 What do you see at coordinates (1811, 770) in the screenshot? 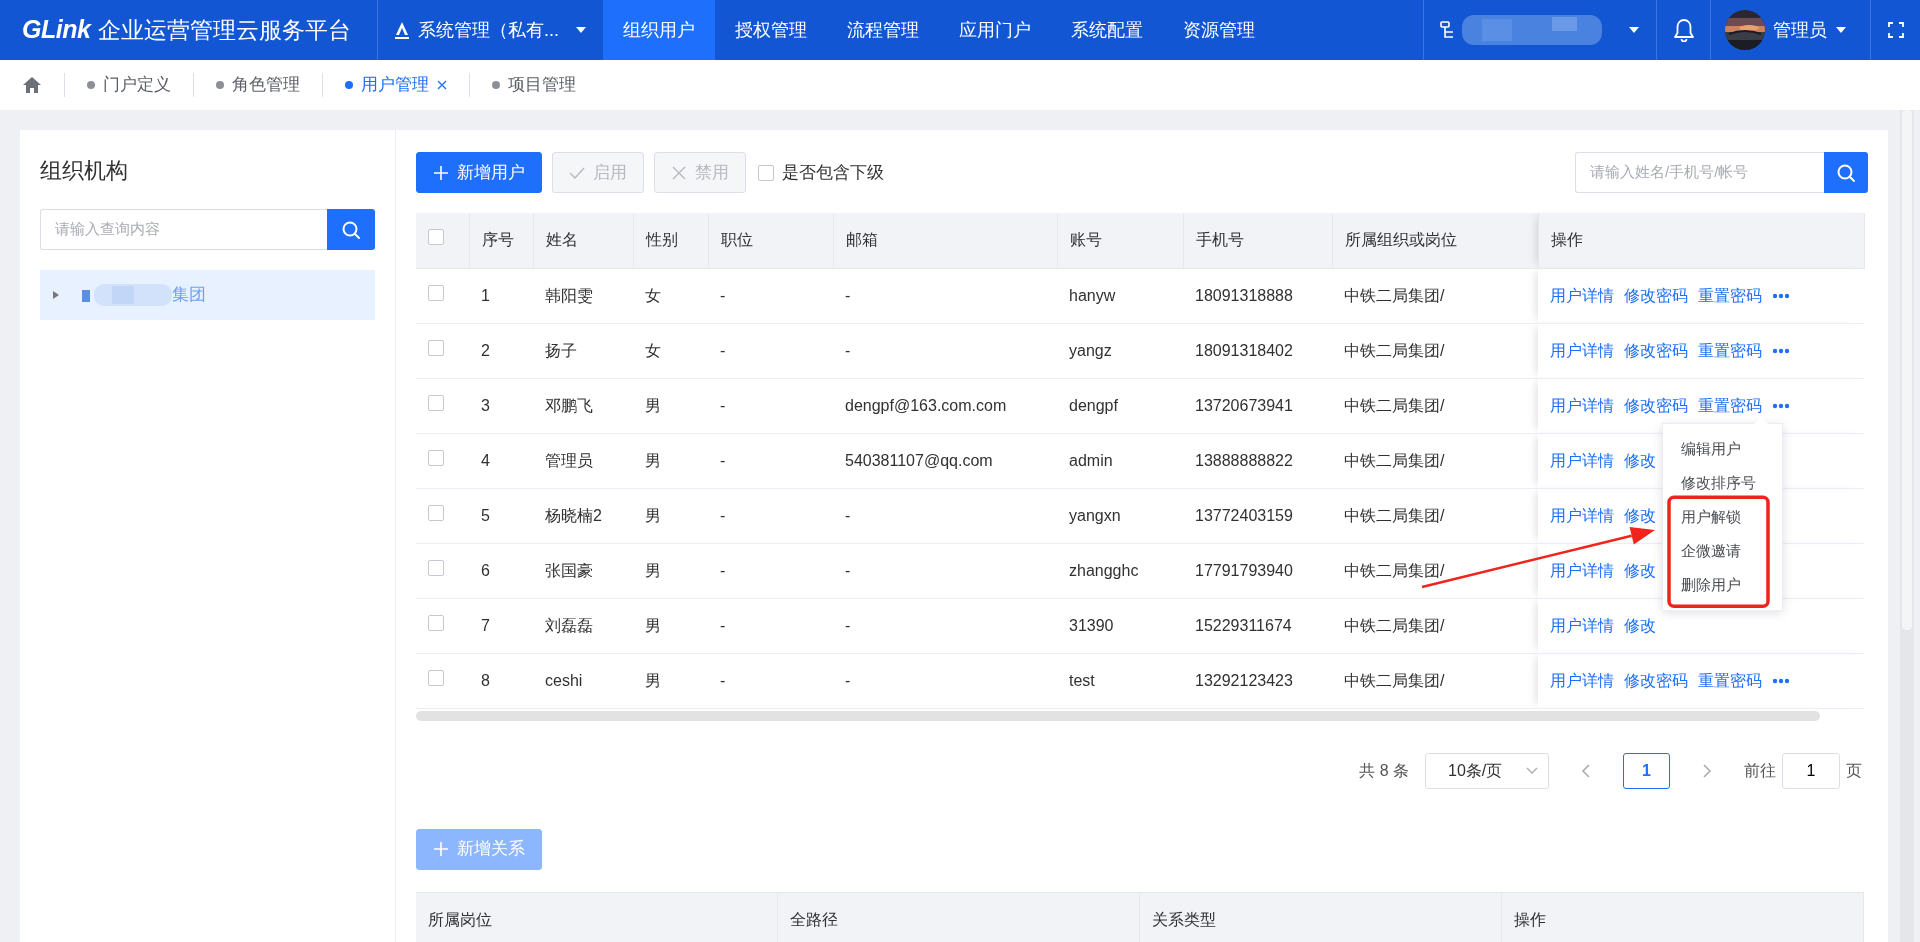
I see `goto-page-field: 1` at bounding box center [1811, 770].